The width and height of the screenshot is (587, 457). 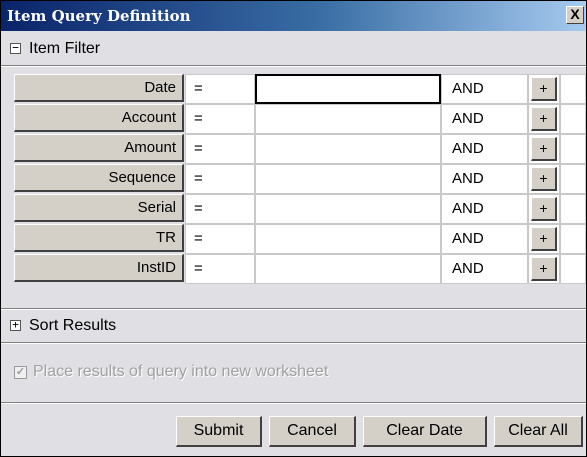 What do you see at coordinates (219, 431) in the screenshot?
I see `submit-button: Submit` at bounding box center [219, 431].